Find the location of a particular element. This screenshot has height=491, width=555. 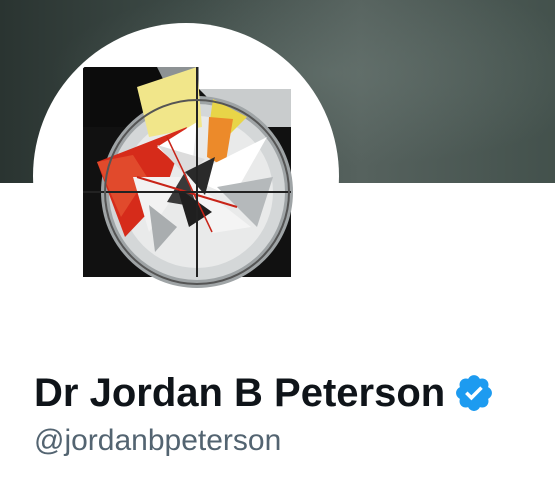

profile-handle: @jordanbpeterson is located at coordinates (158, 440).